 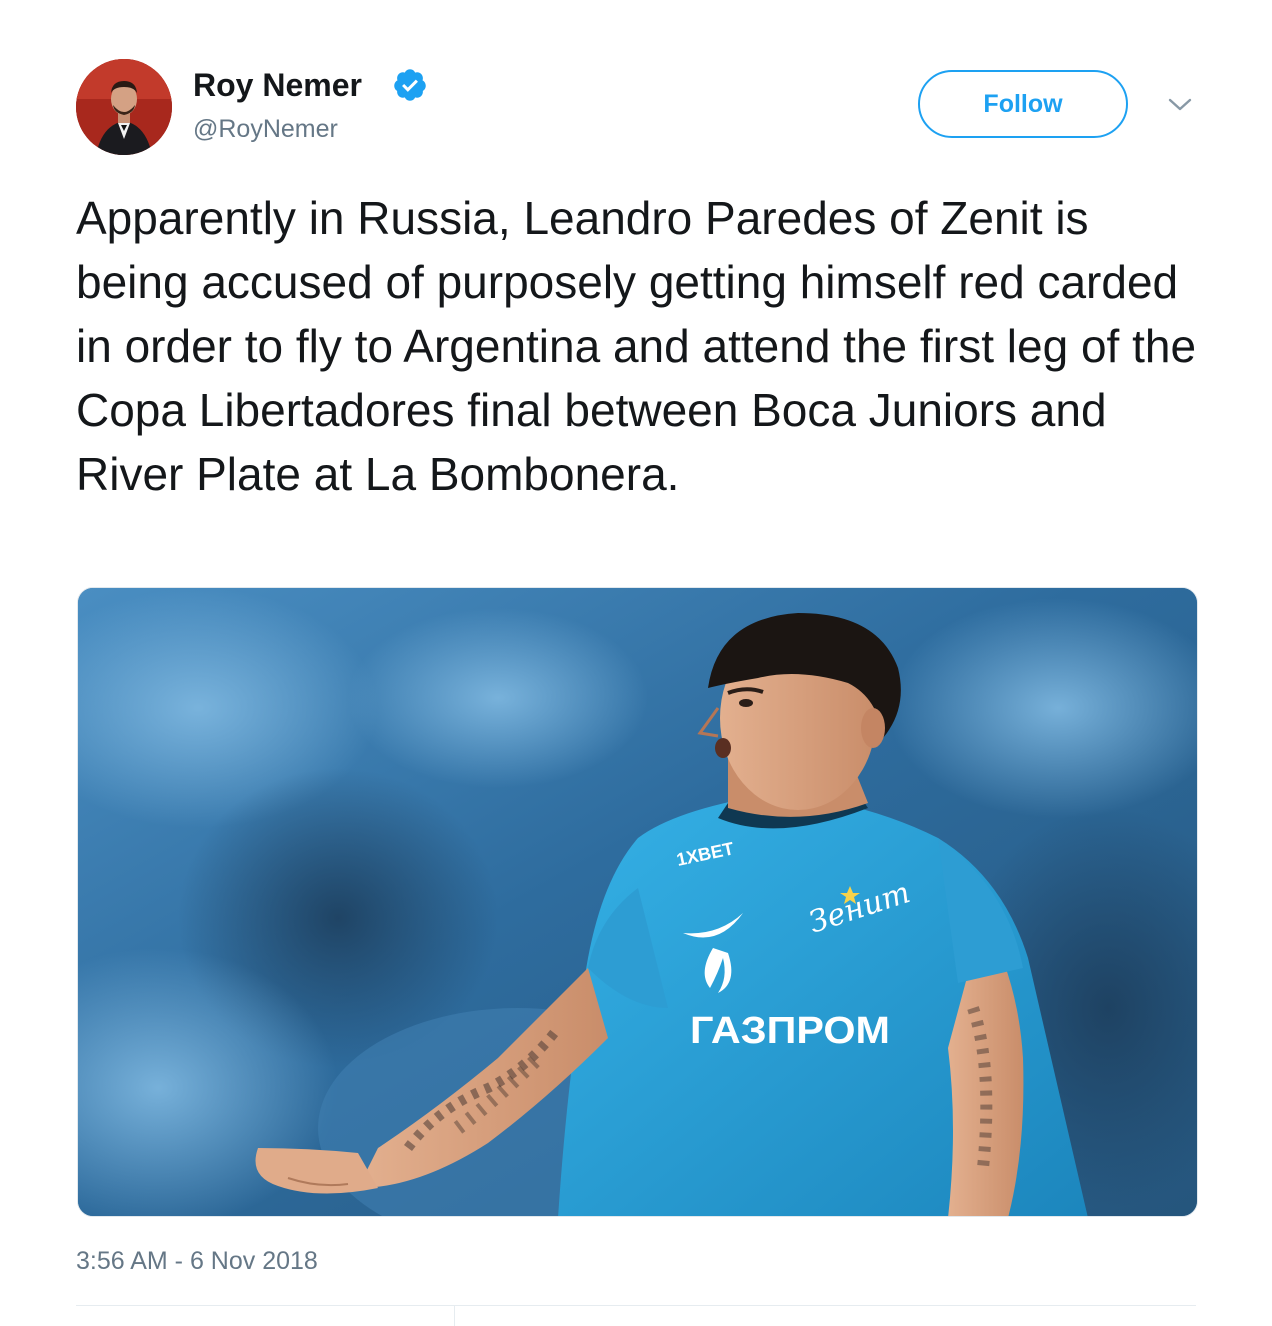 I want to click on stats-separator, so click(x=454, y=1316).